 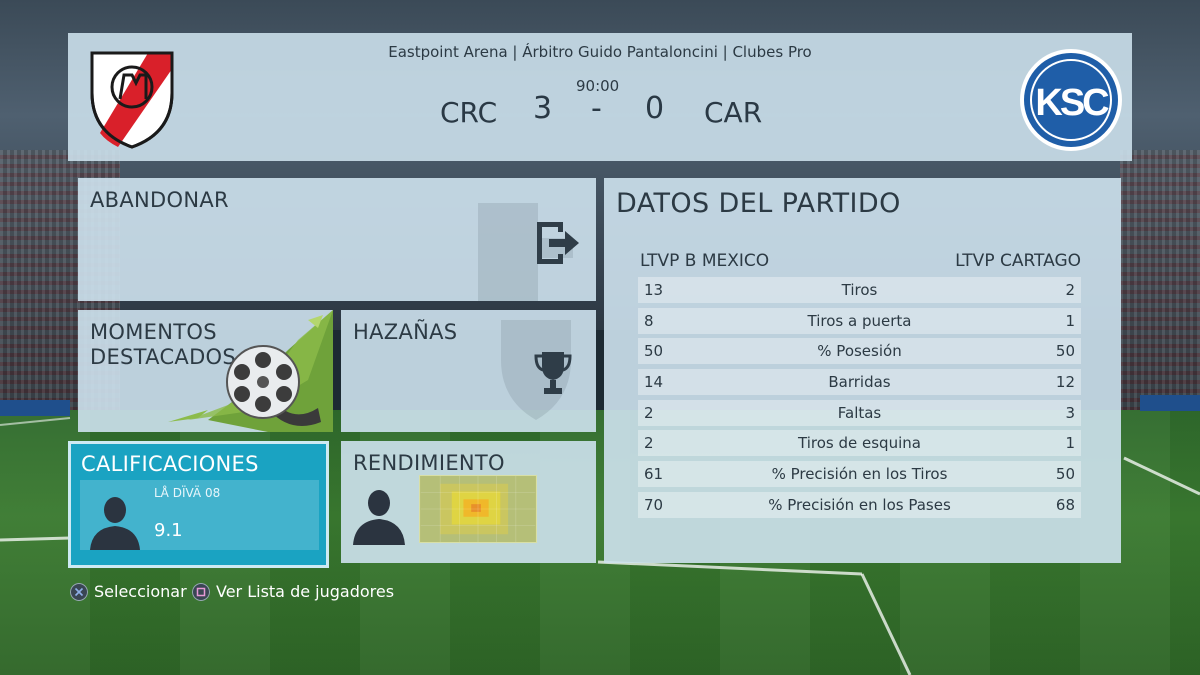 I want to click on home-team-crest, so click(x=132, y=100).